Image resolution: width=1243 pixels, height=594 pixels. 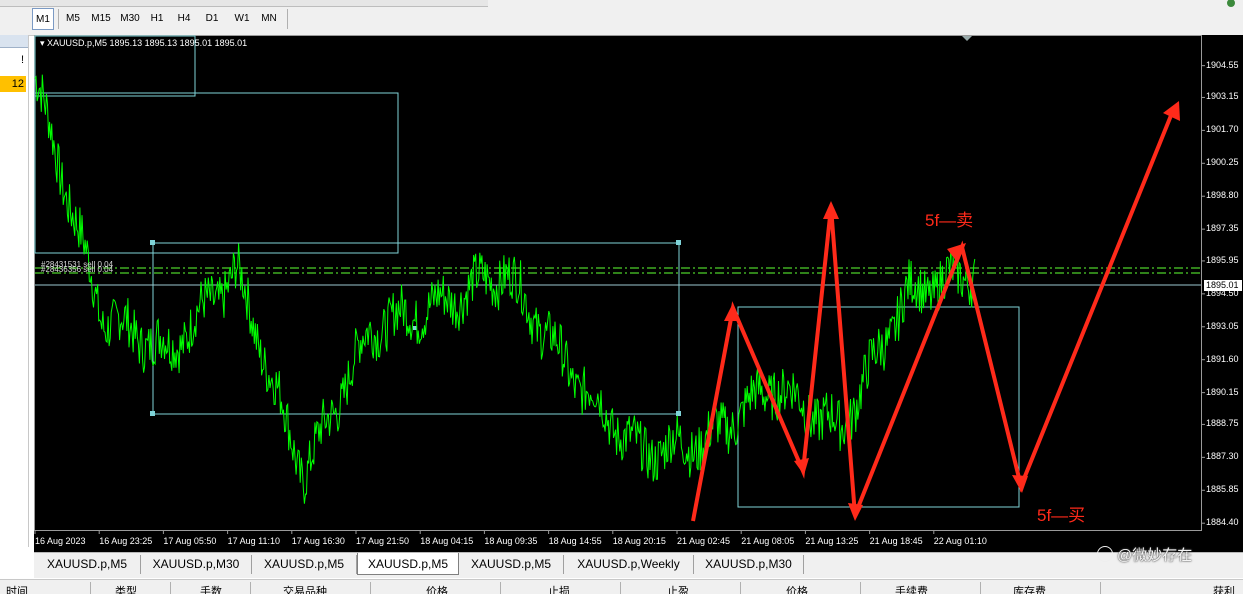 I want to click on col-header-take-profit: 止盈, so click(x=678, y=588).